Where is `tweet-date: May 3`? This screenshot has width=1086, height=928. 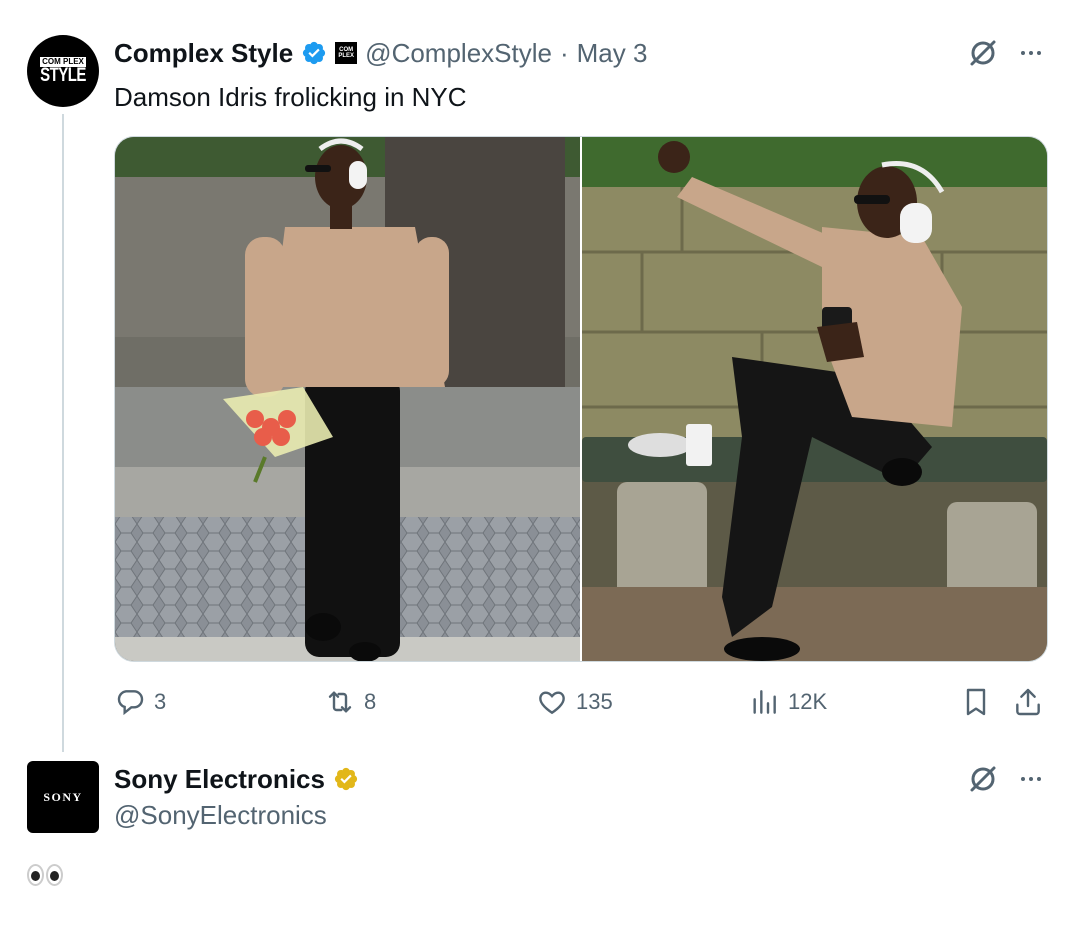 tweet-date: May 3 is located at coordinates (612, 53).